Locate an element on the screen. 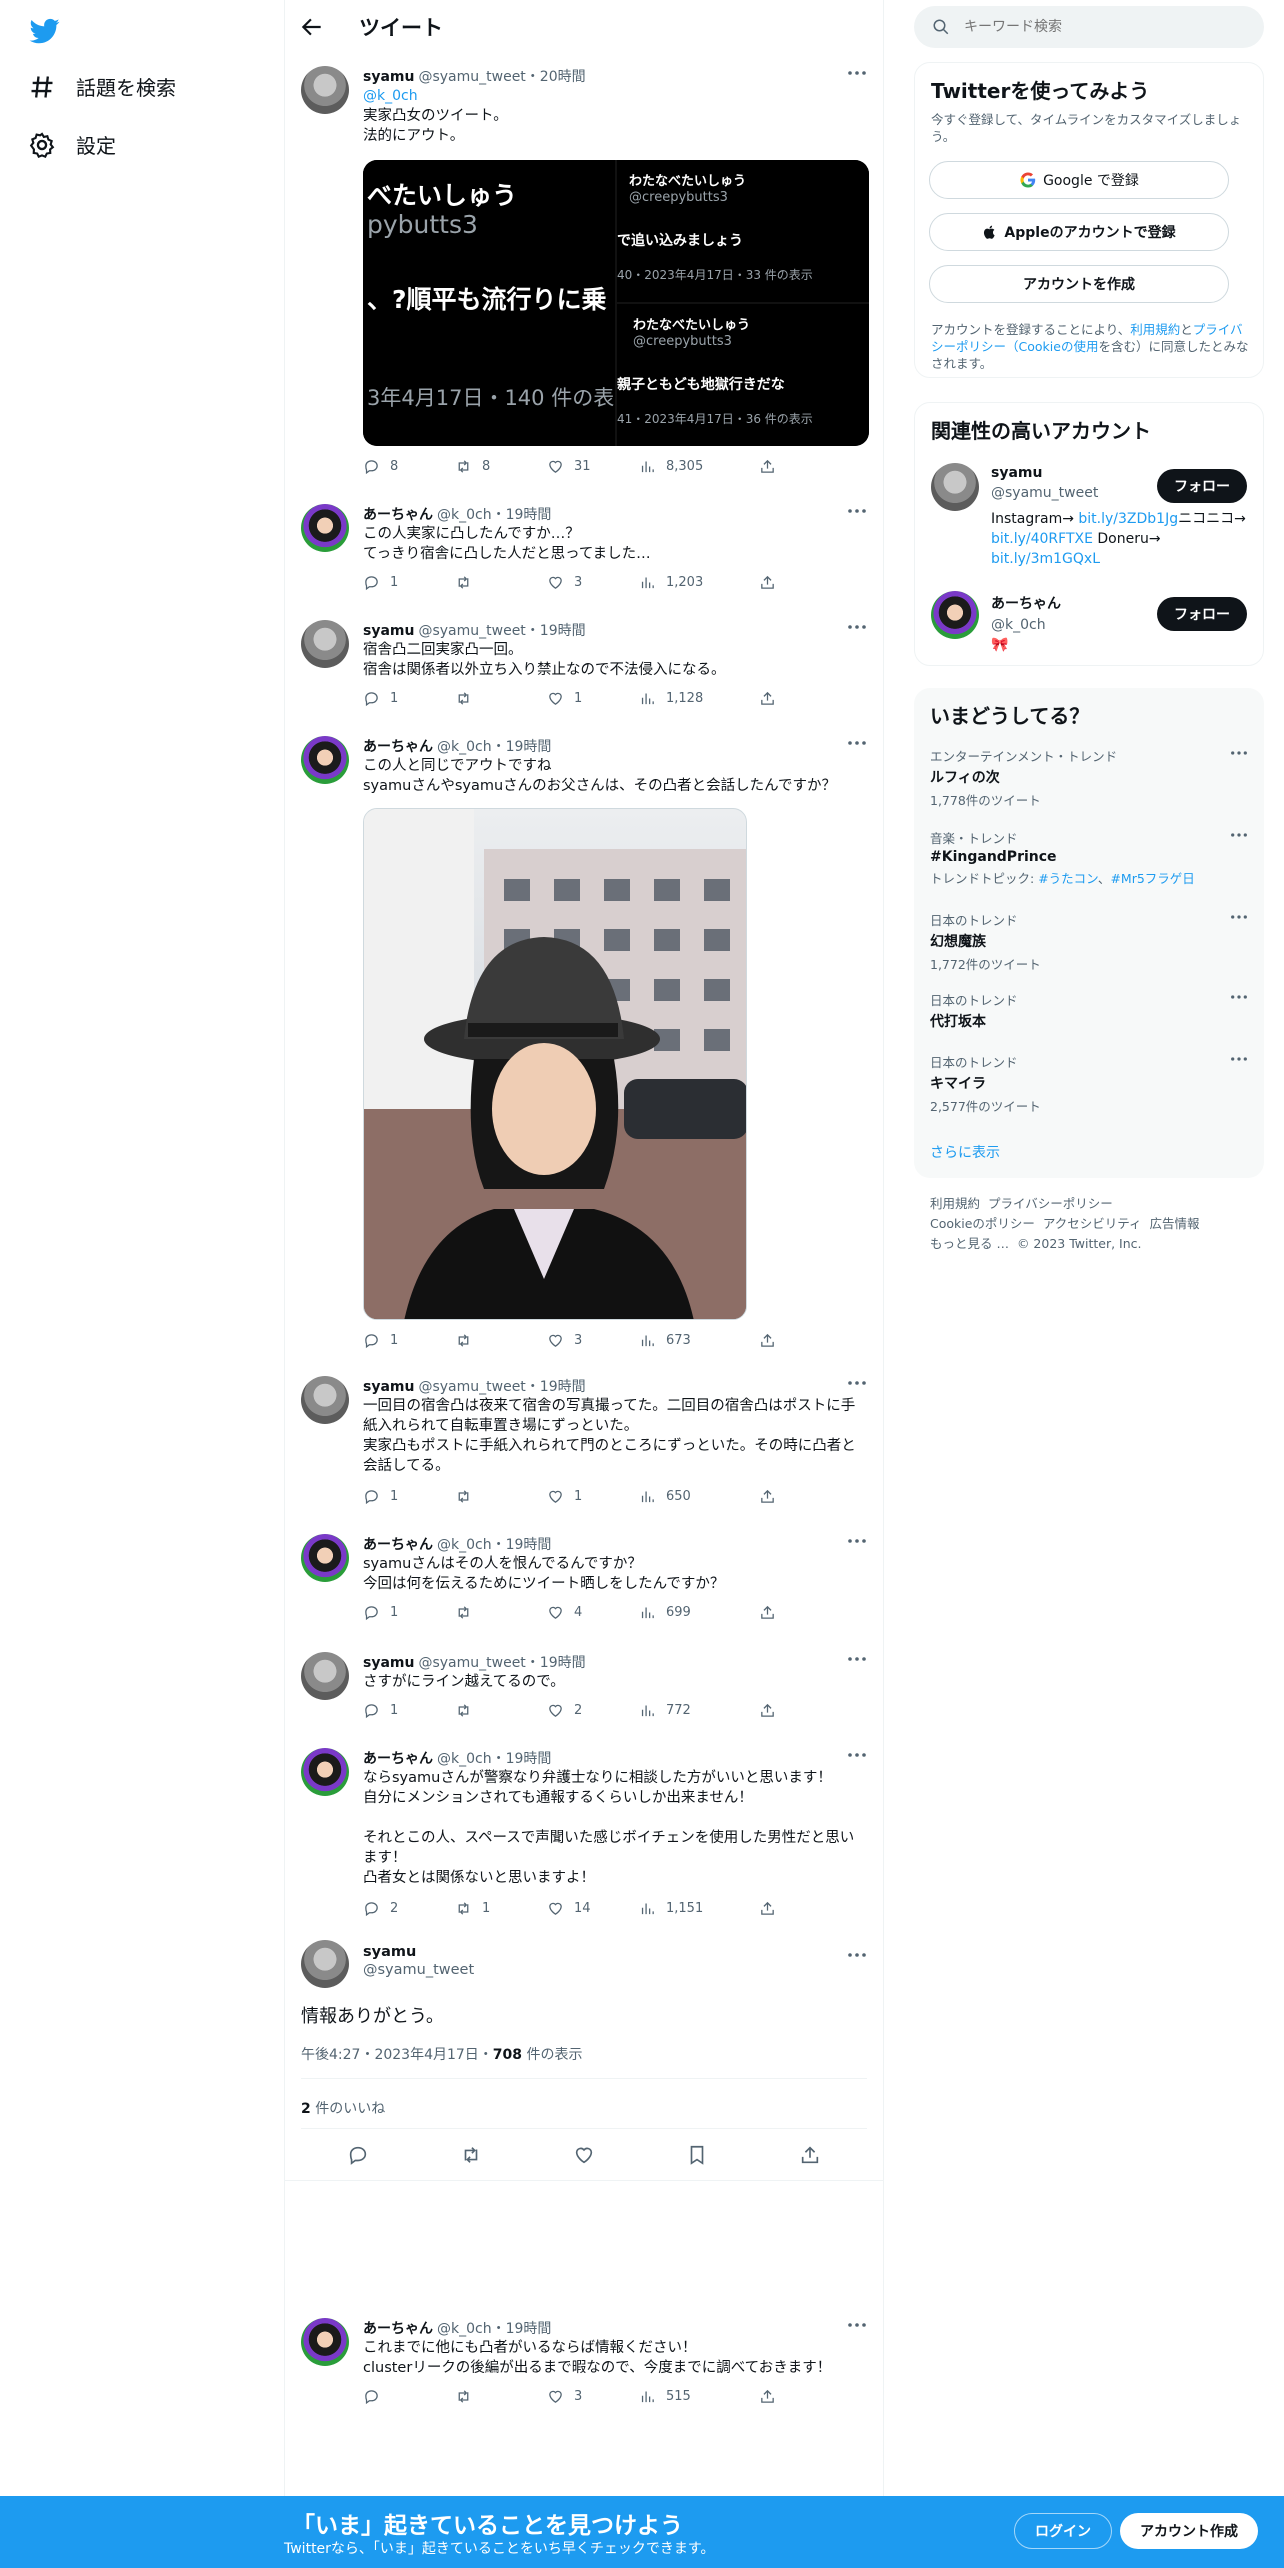 This screenshot has width=1284, height=2568. create-account-button: アカウントを作成 is located at coordinates (1079, 284).